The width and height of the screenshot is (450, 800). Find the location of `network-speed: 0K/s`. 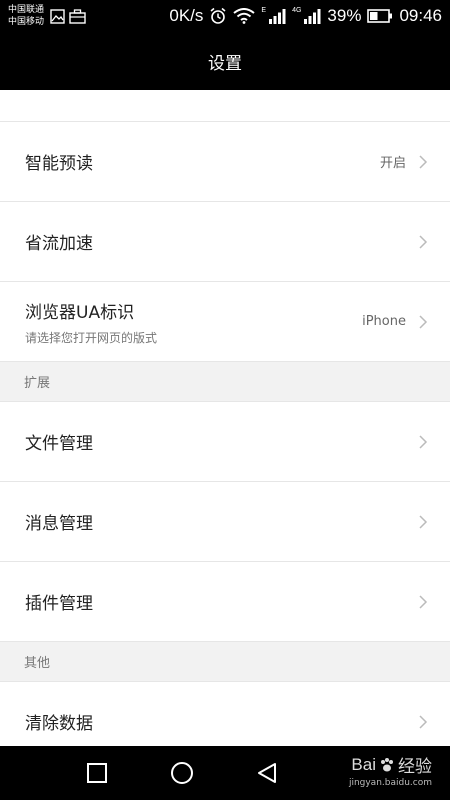

network-speed: 0K/s is located at coordinates (186, 15).